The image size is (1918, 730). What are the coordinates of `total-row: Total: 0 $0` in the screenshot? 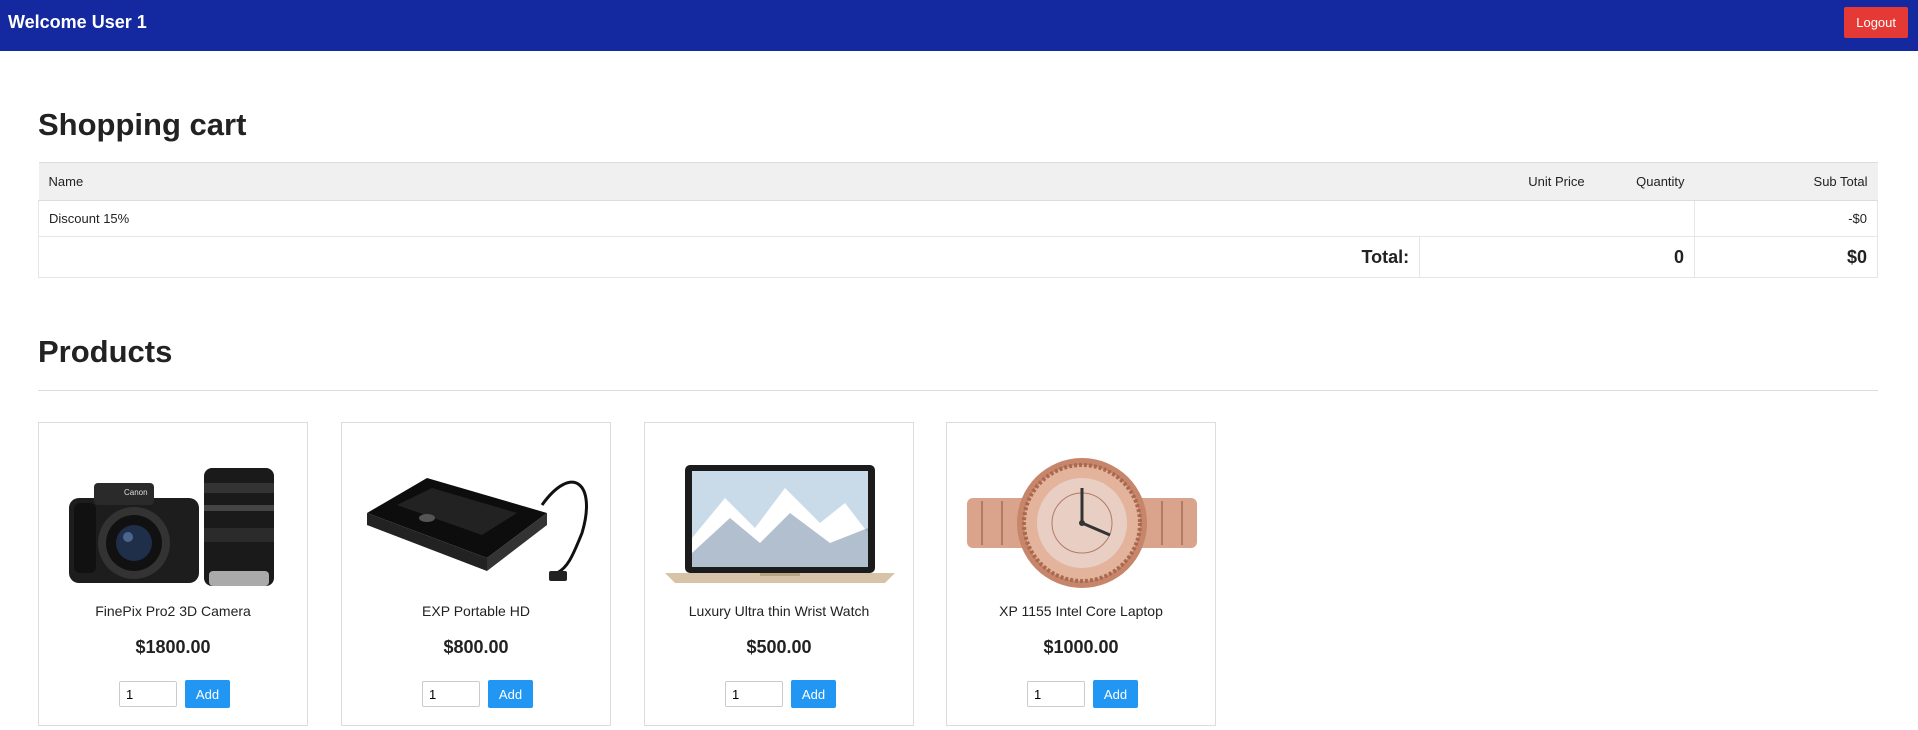 It's located at (957, 257).